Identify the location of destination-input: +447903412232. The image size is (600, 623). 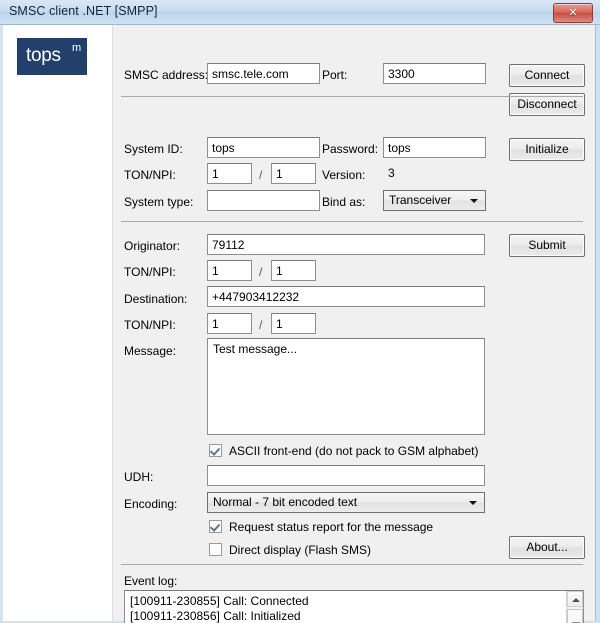
(346, 296).